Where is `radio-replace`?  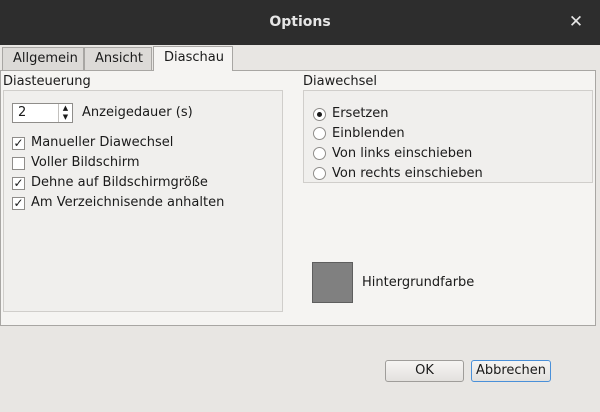
radio-replace is located at coordinates (319, 114).